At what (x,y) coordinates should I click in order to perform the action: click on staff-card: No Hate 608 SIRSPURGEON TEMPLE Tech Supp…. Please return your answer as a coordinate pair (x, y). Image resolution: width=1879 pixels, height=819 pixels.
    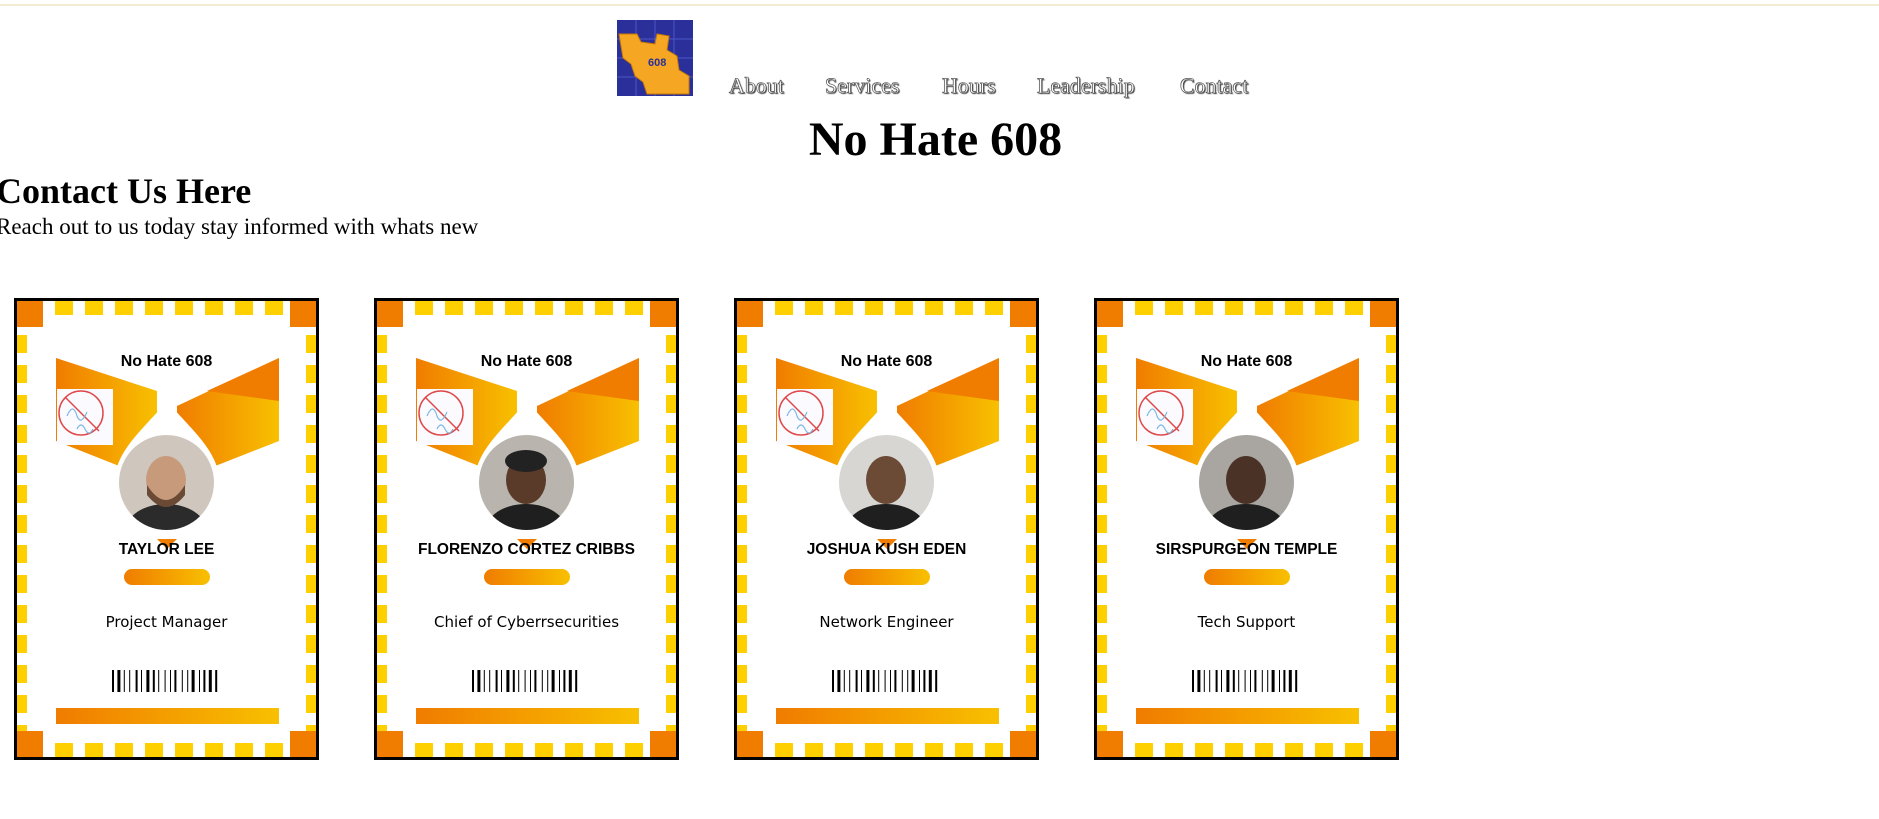
    Looking at the image, I should click on (1246, 529).